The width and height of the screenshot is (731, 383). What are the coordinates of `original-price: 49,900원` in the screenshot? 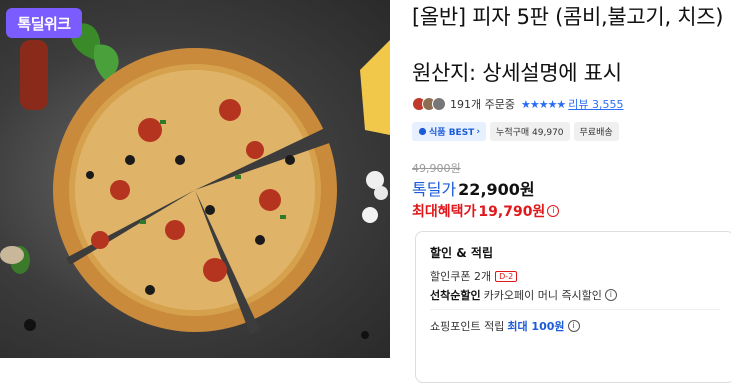 It's located at (436, 168).